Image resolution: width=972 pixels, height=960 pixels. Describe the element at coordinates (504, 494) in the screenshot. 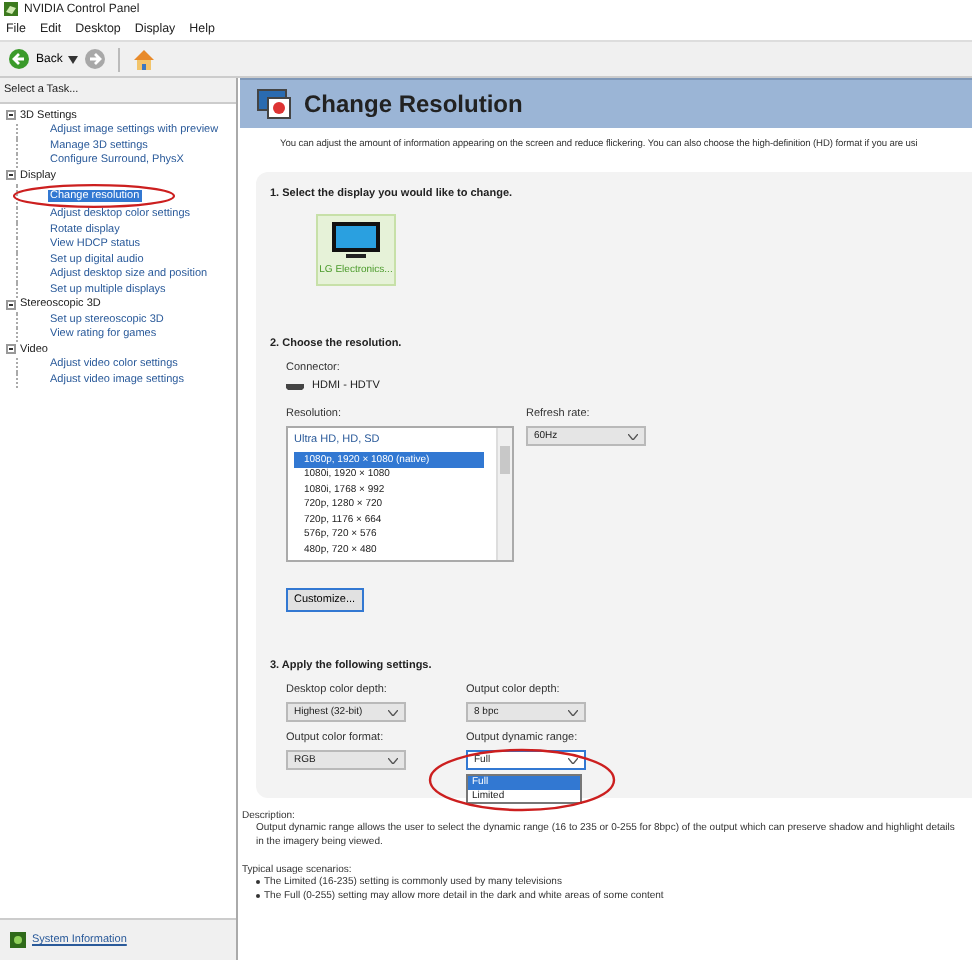

I see `scrollbar` at that location.